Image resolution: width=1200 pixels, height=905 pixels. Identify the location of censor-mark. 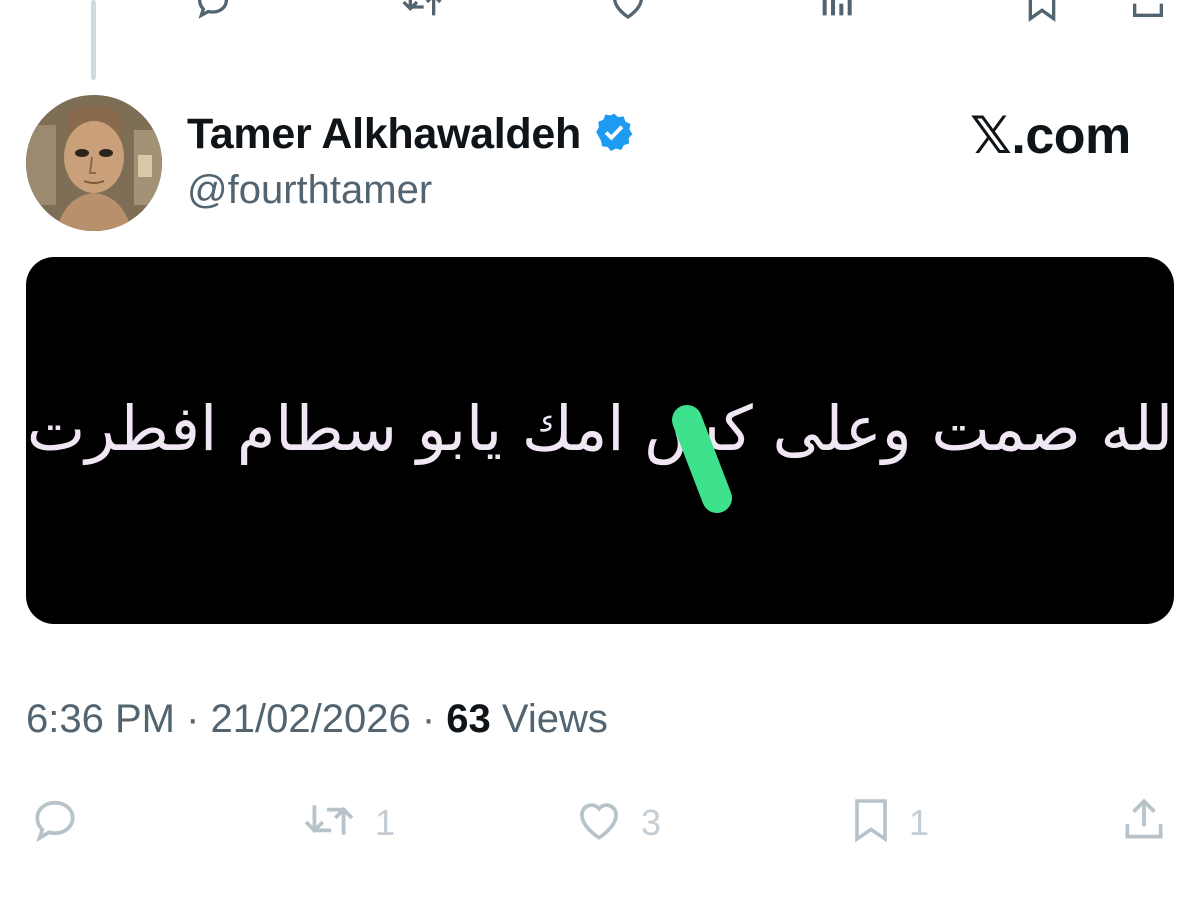
(702, 459).